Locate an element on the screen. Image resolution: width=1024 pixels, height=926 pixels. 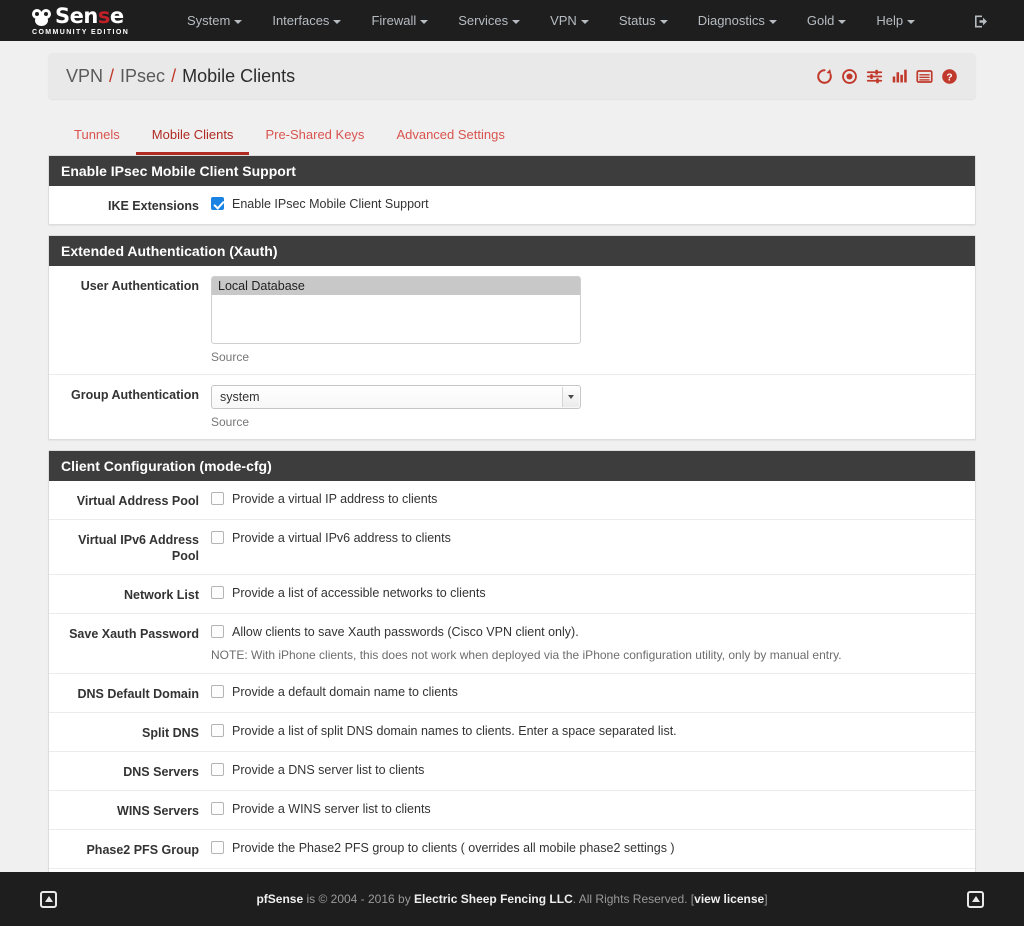
pfsense-logo: Sense COMMUNITY EDITION is located at coordinates (91, 21).